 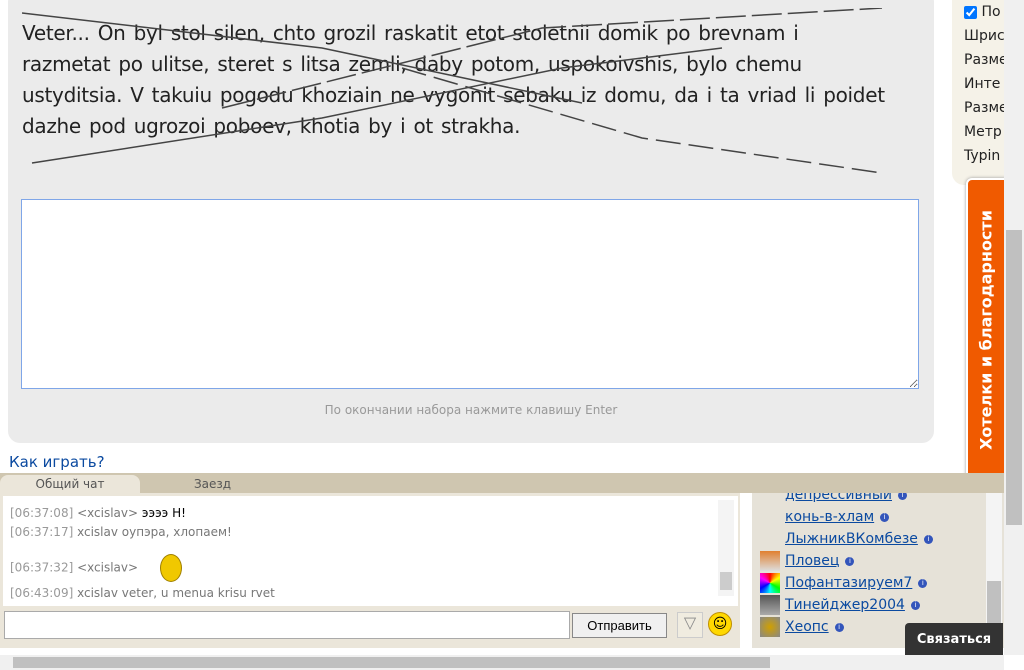 What do you see at coordinates (163, 513) in the screenshot?
I see `msg-text: ээээ Н!` at bounding box center [163, 513].